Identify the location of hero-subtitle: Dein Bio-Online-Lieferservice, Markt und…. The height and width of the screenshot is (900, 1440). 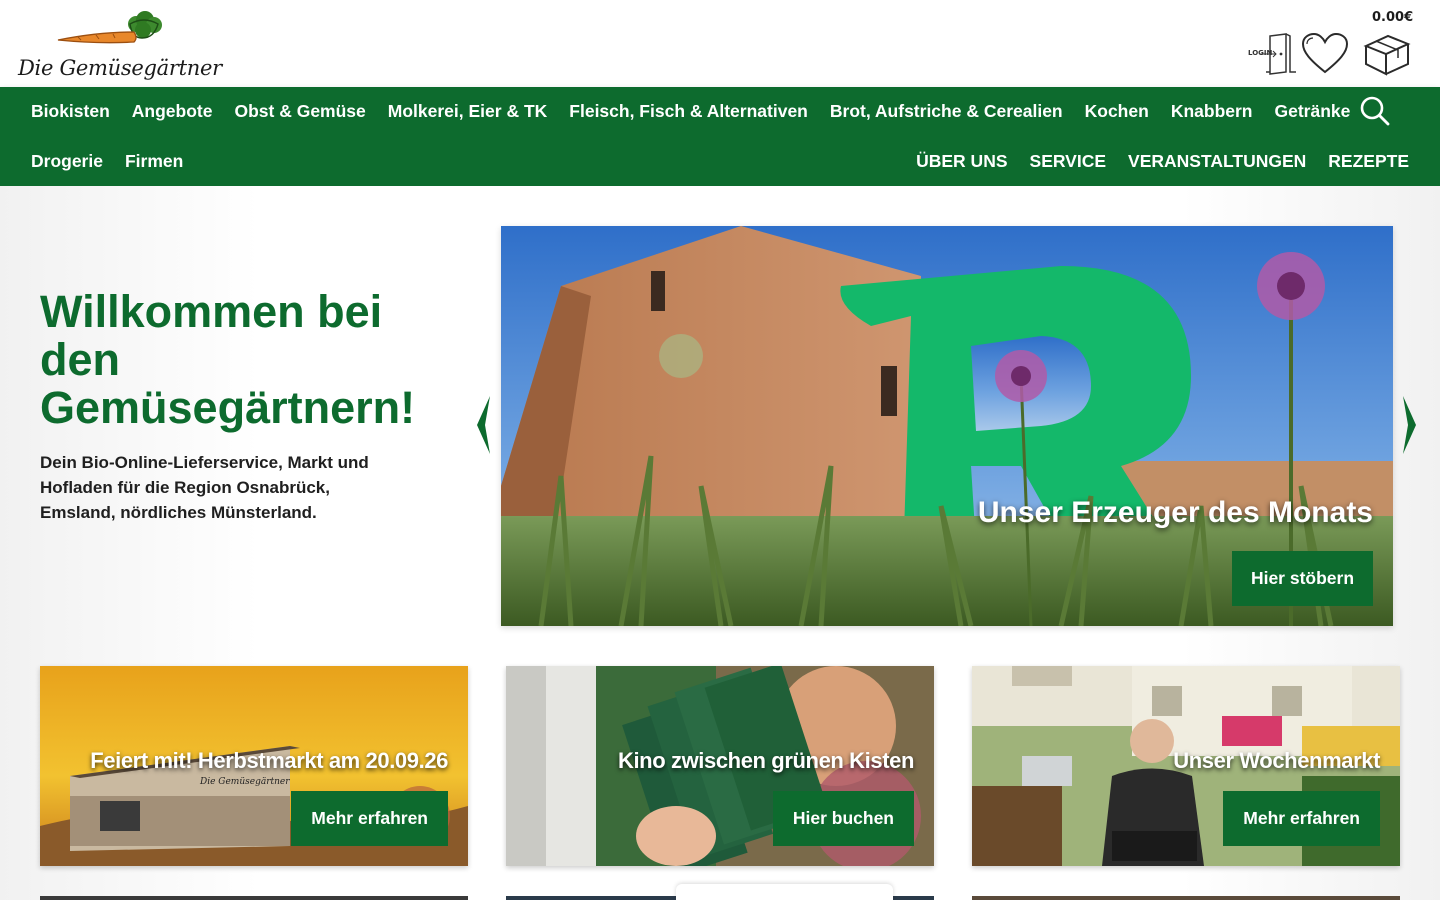
(204, 487).